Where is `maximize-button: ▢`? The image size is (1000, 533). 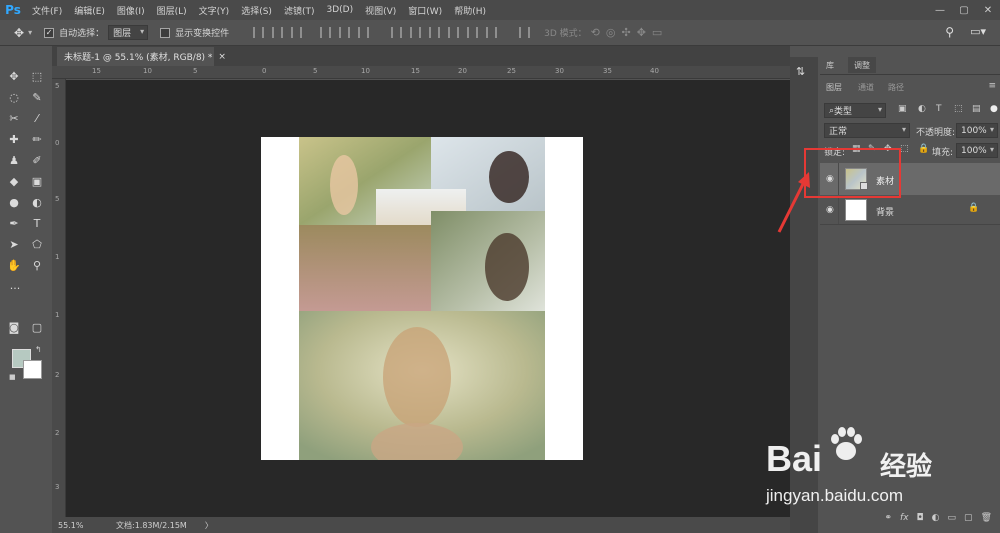 maximize-button: ▢ is located at coordinates (964, 10).